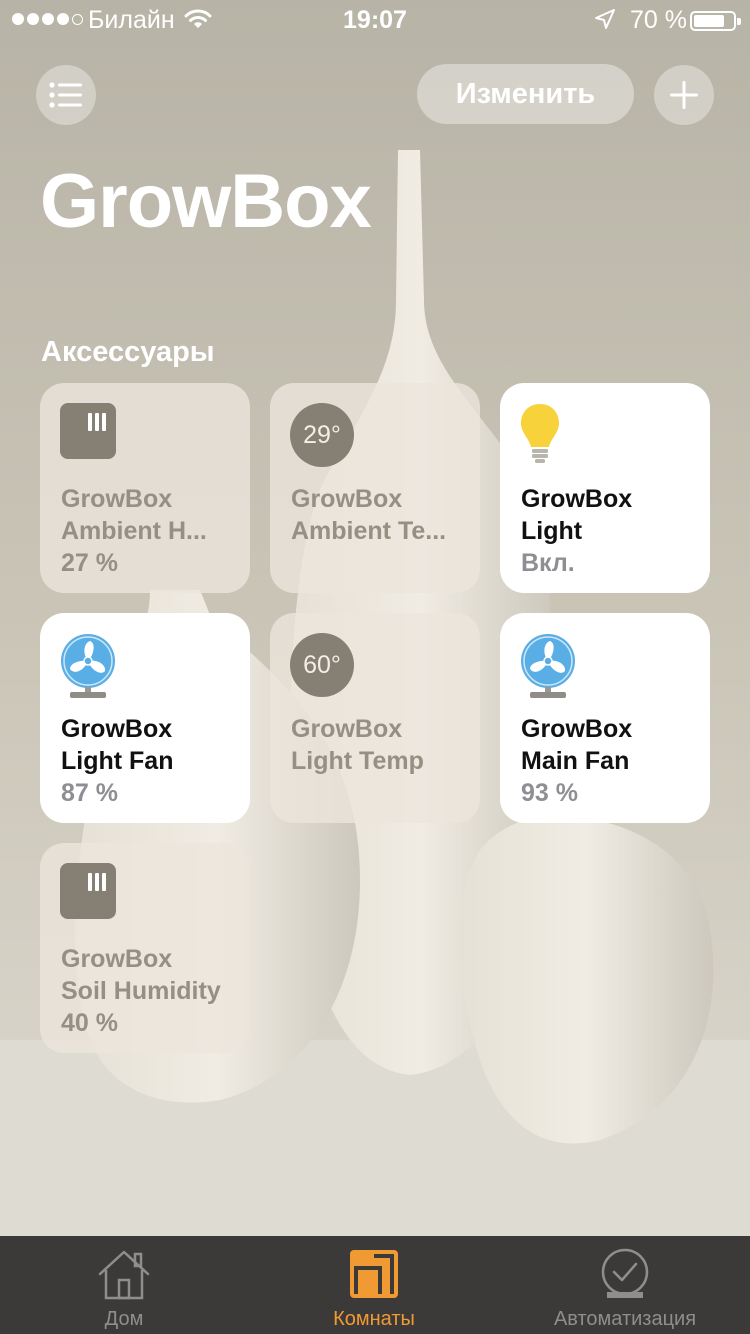 The image size is (750, 1334). I want to click on accessory-name-line2: Soil Humidity, so click(141, 991).